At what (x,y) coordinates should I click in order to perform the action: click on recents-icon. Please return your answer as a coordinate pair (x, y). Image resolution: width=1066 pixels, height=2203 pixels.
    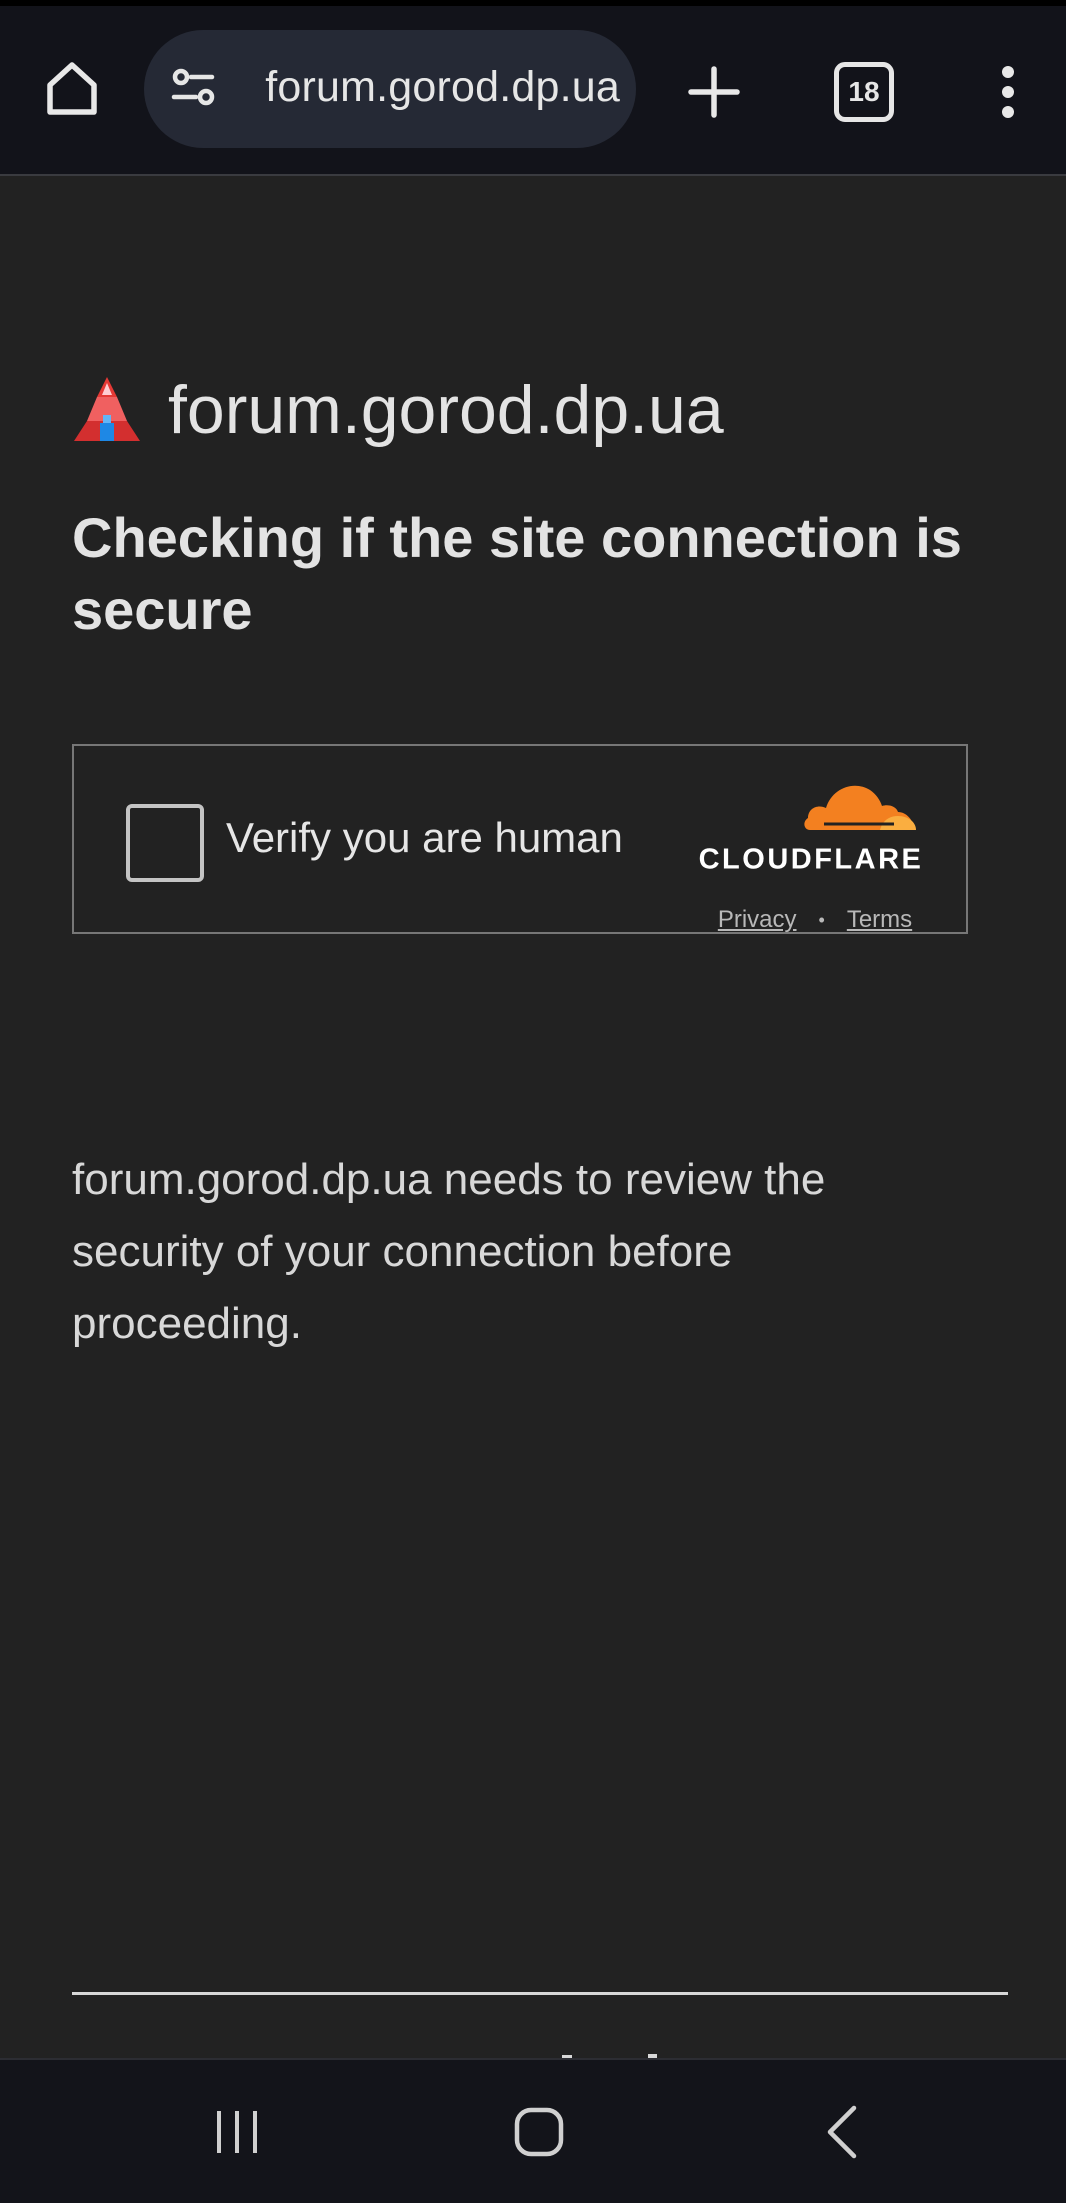
    Looking at the image, I should click on (237, 2132).